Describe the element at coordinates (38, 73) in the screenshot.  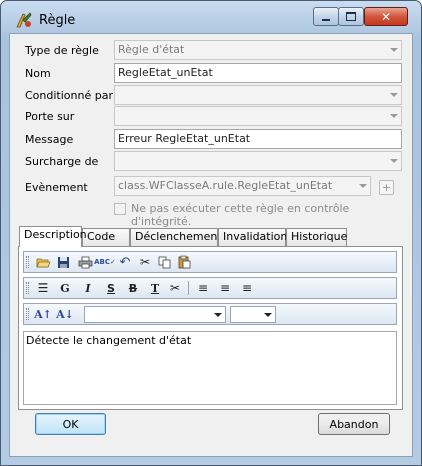
I see `label-nom: Nom` at that location.